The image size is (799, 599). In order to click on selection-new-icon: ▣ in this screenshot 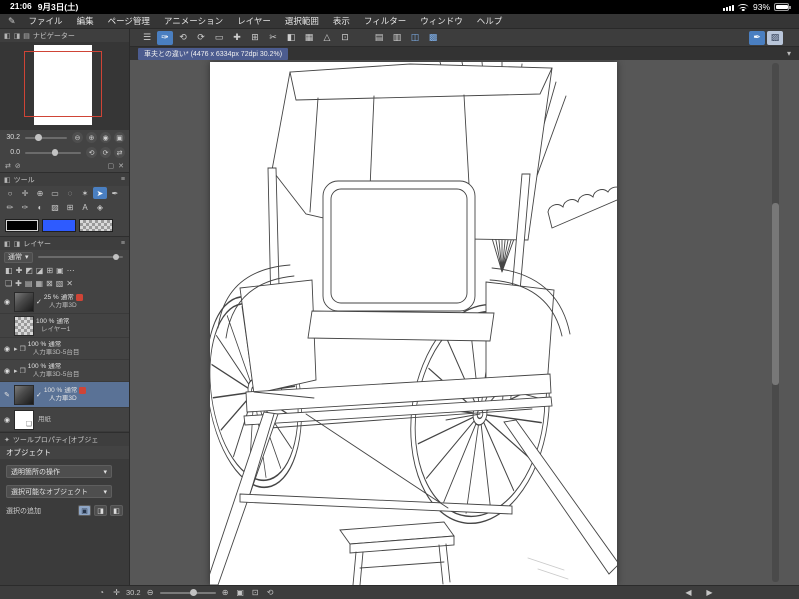, I will do `click(84, 510)`.